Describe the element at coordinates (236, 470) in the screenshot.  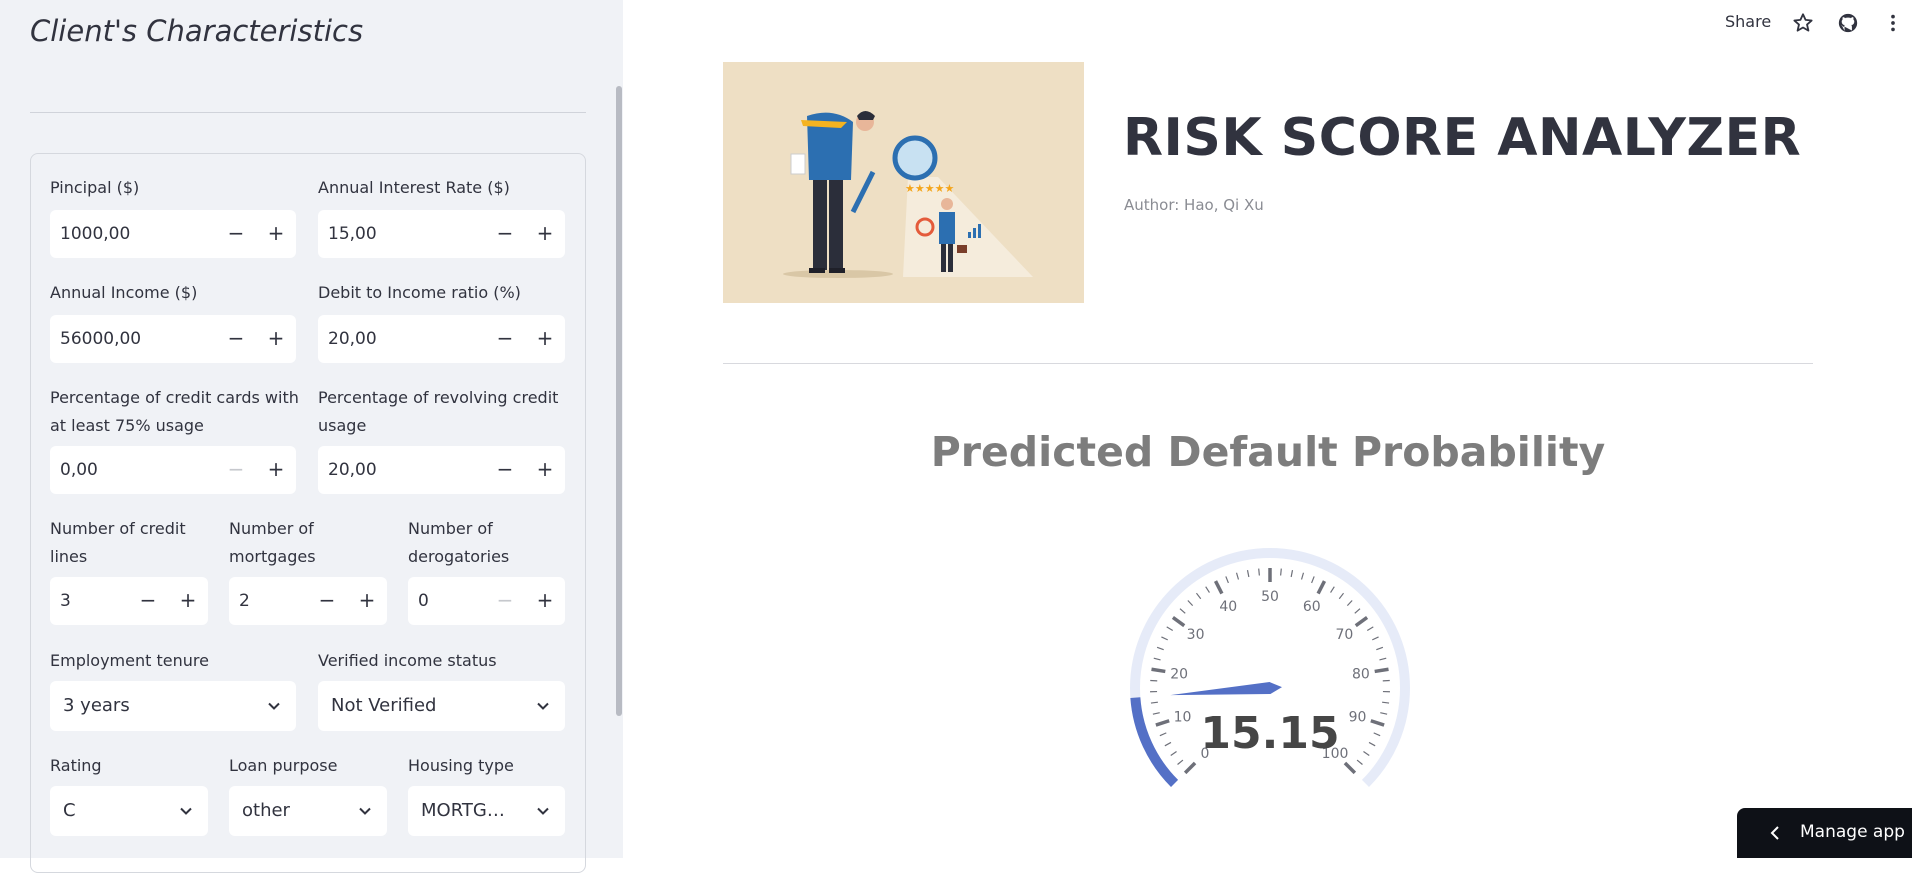
I see `cc75-decrement-button: −` at that location.